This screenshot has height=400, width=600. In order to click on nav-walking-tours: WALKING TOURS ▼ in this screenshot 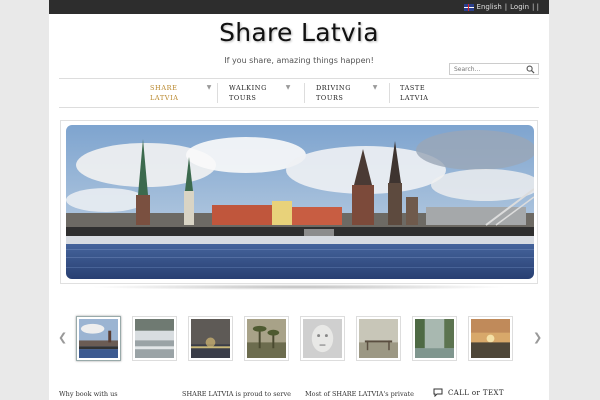, I will do `click(260, 93)`.